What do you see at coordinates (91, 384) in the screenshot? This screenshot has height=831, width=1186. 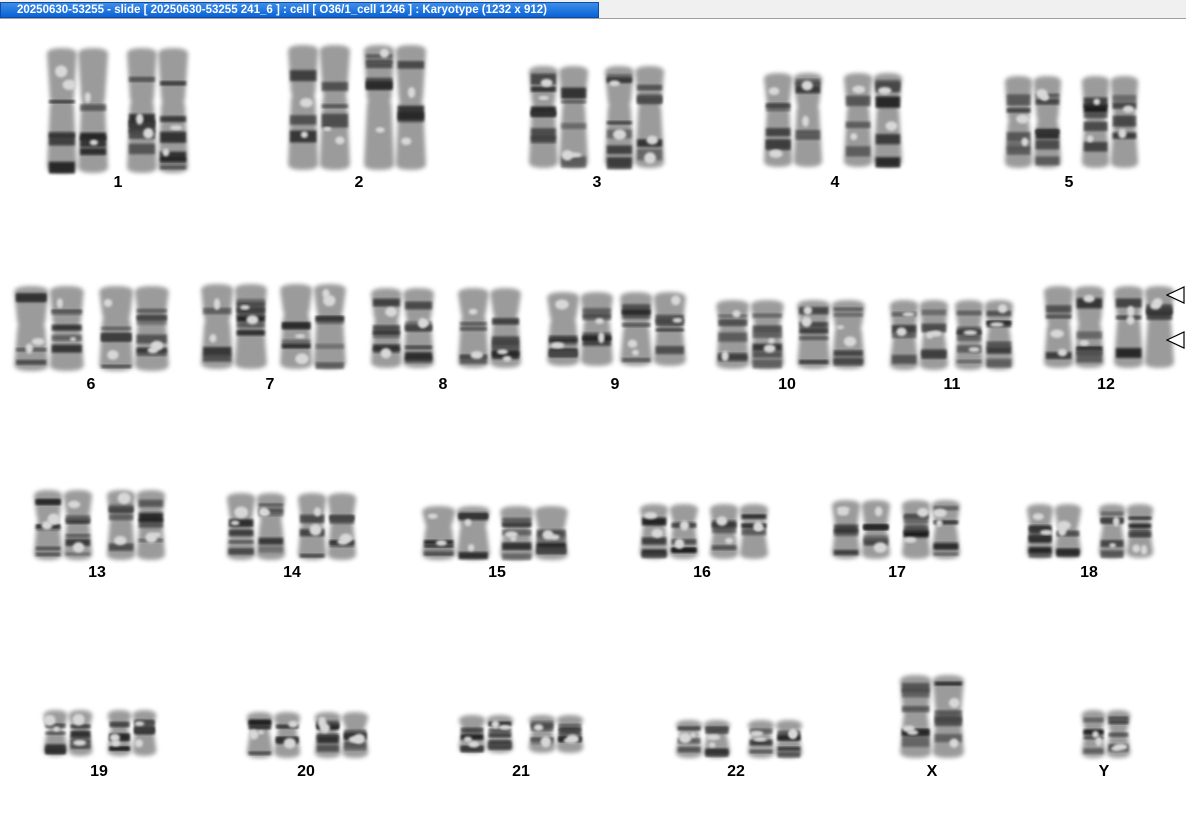 I see `chromosome-label-6: 6` at bounding box center [91, 384].